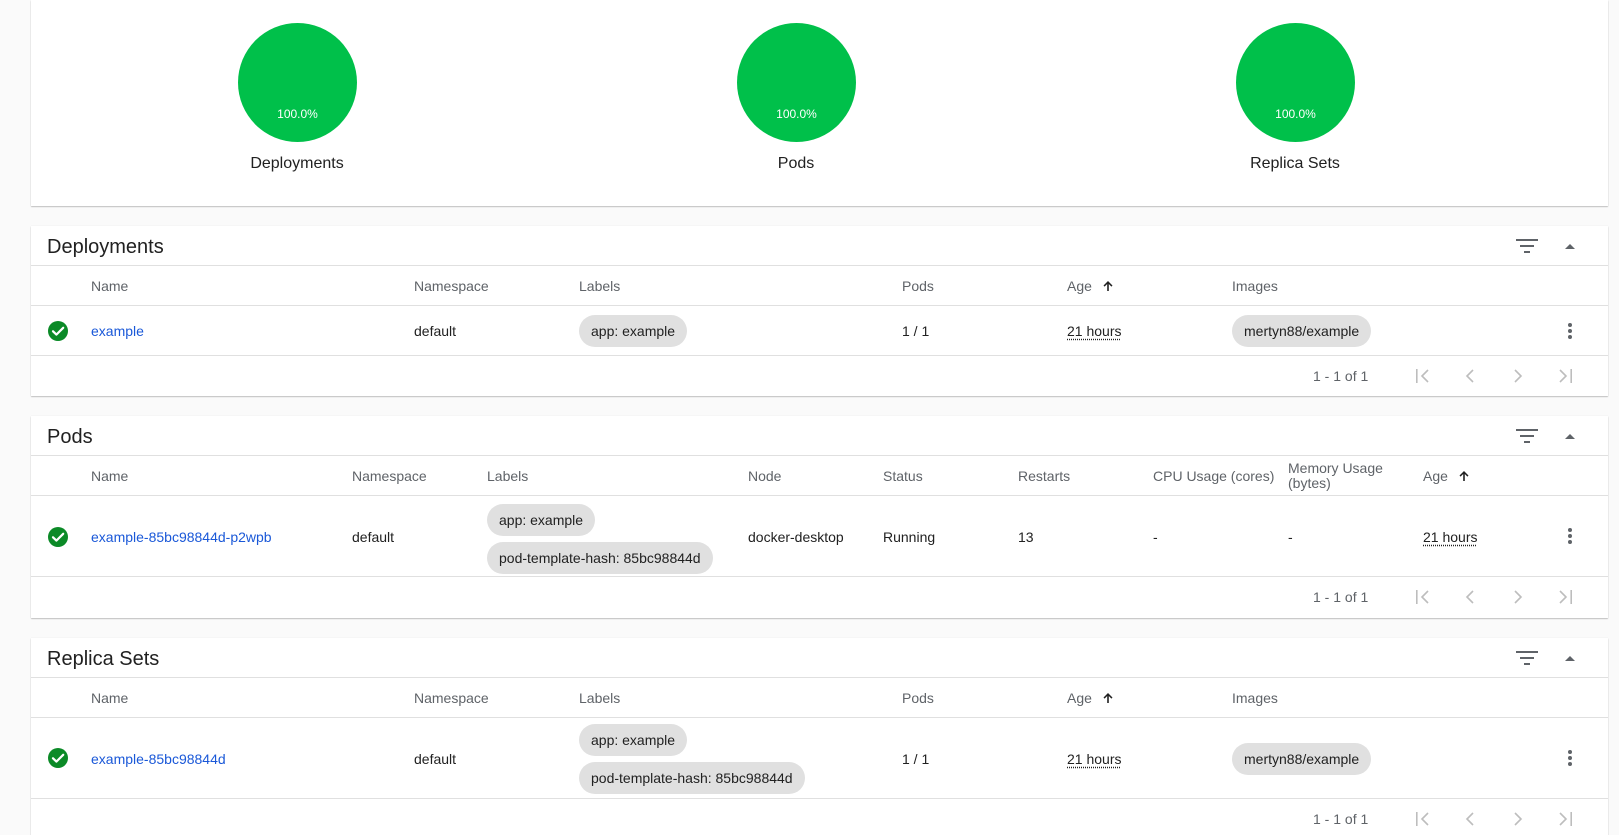 This screenshot has height=835, width=1619. What do you see at coordinates (70, 437) in the screenshot?
I see `card-title: Pods` at bounding box center [70, 437].